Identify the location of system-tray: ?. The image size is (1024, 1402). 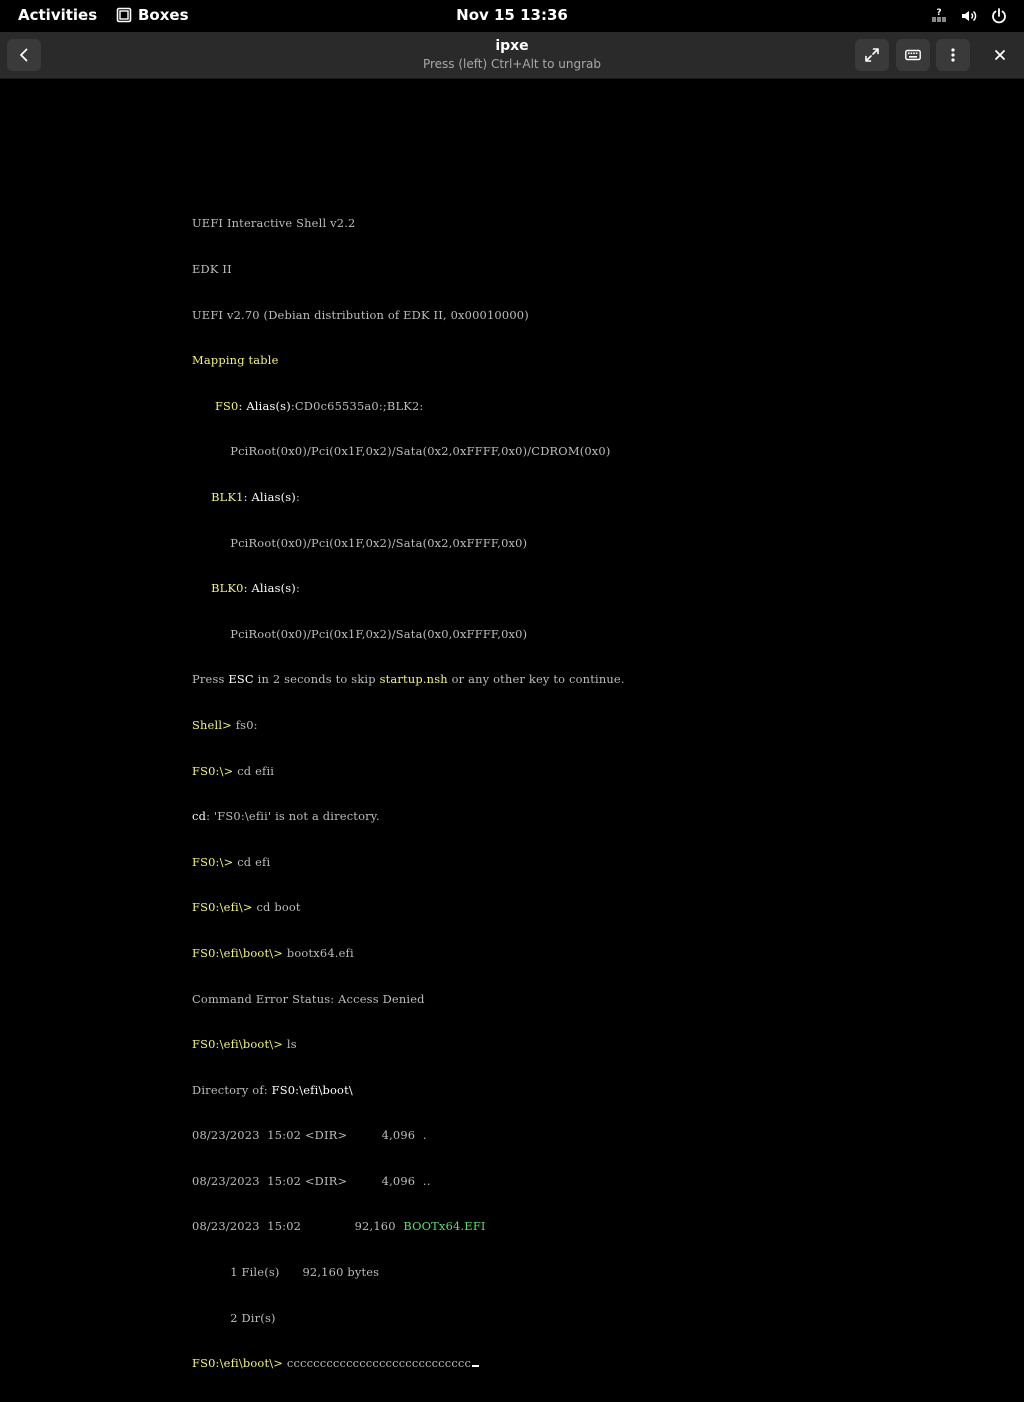
(969, 16).